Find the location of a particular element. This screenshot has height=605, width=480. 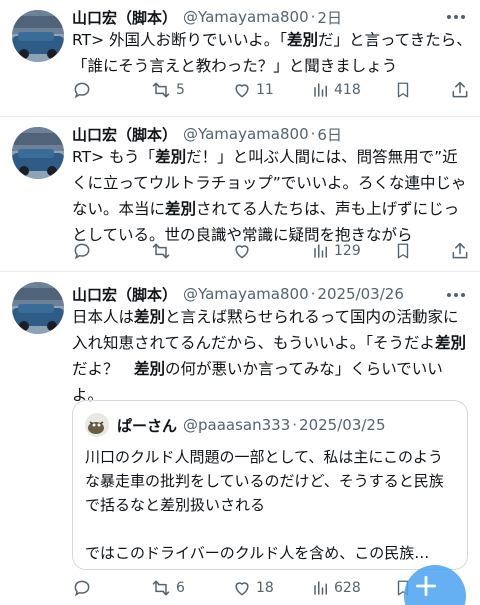

like-count: 18 is located at coordinates (265, 588).